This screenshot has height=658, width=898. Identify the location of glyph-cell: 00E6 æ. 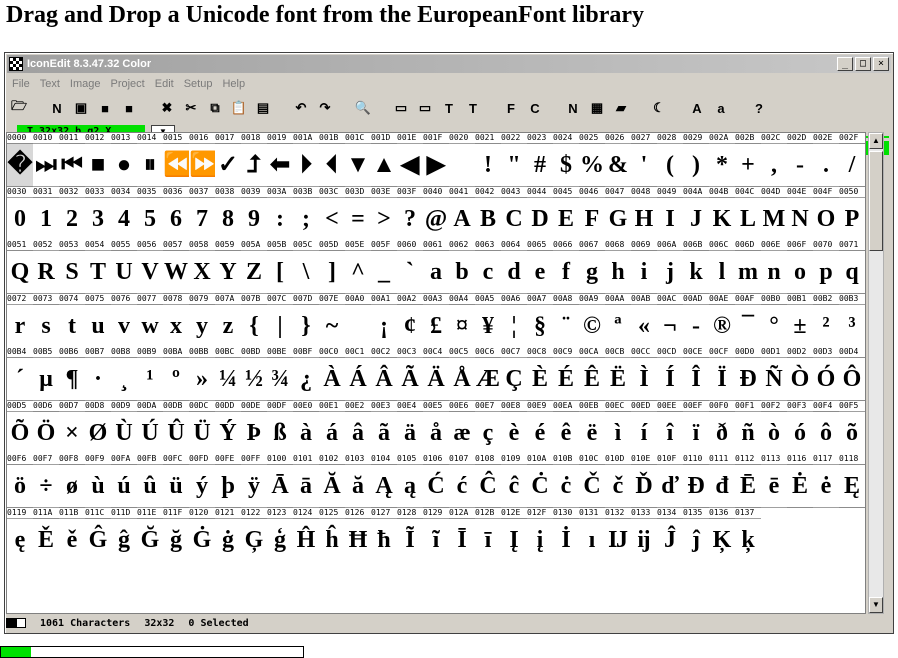
(462, 427).